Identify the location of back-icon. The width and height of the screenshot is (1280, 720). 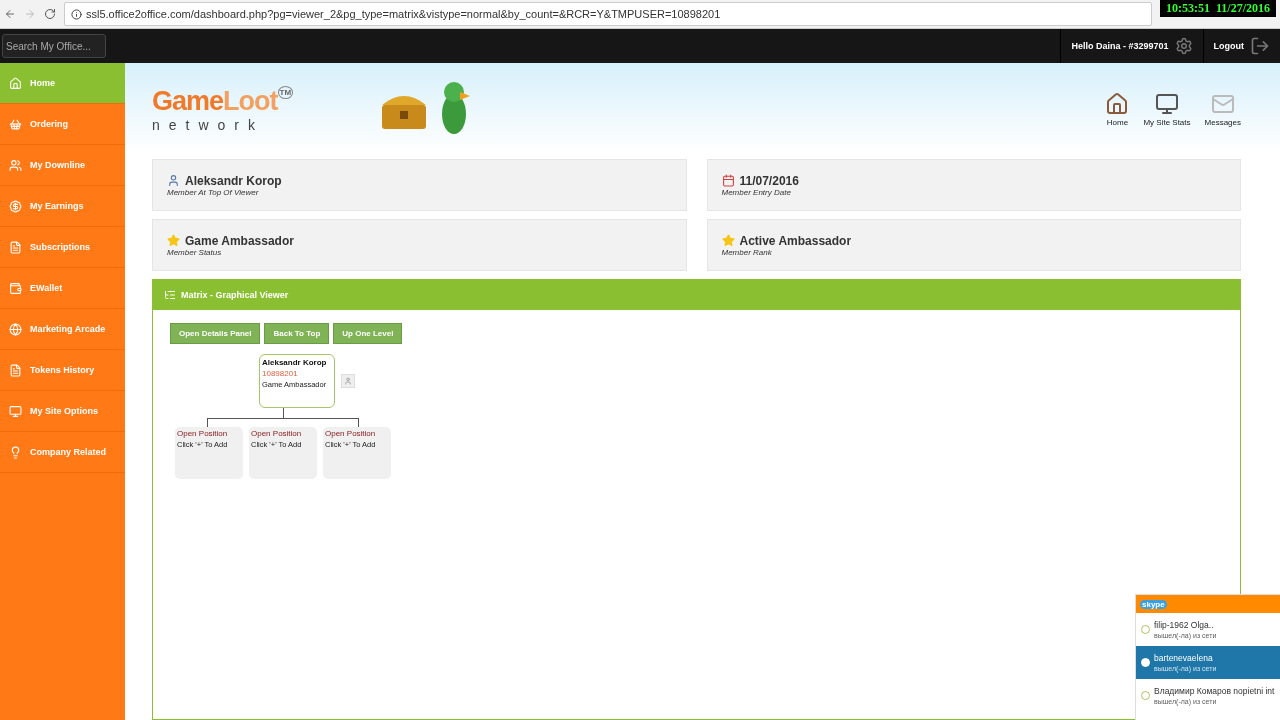
(10, 14).